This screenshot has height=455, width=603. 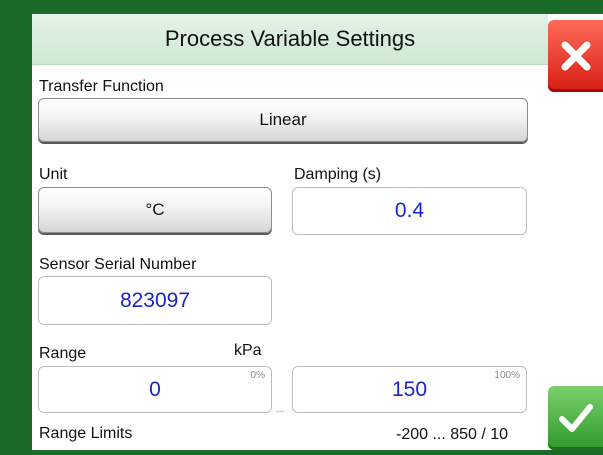 What do you see at coordinates (86, 433) in the screenshot?
I see `range-limits-label: Range Limits` at bounding box center [86, 433].